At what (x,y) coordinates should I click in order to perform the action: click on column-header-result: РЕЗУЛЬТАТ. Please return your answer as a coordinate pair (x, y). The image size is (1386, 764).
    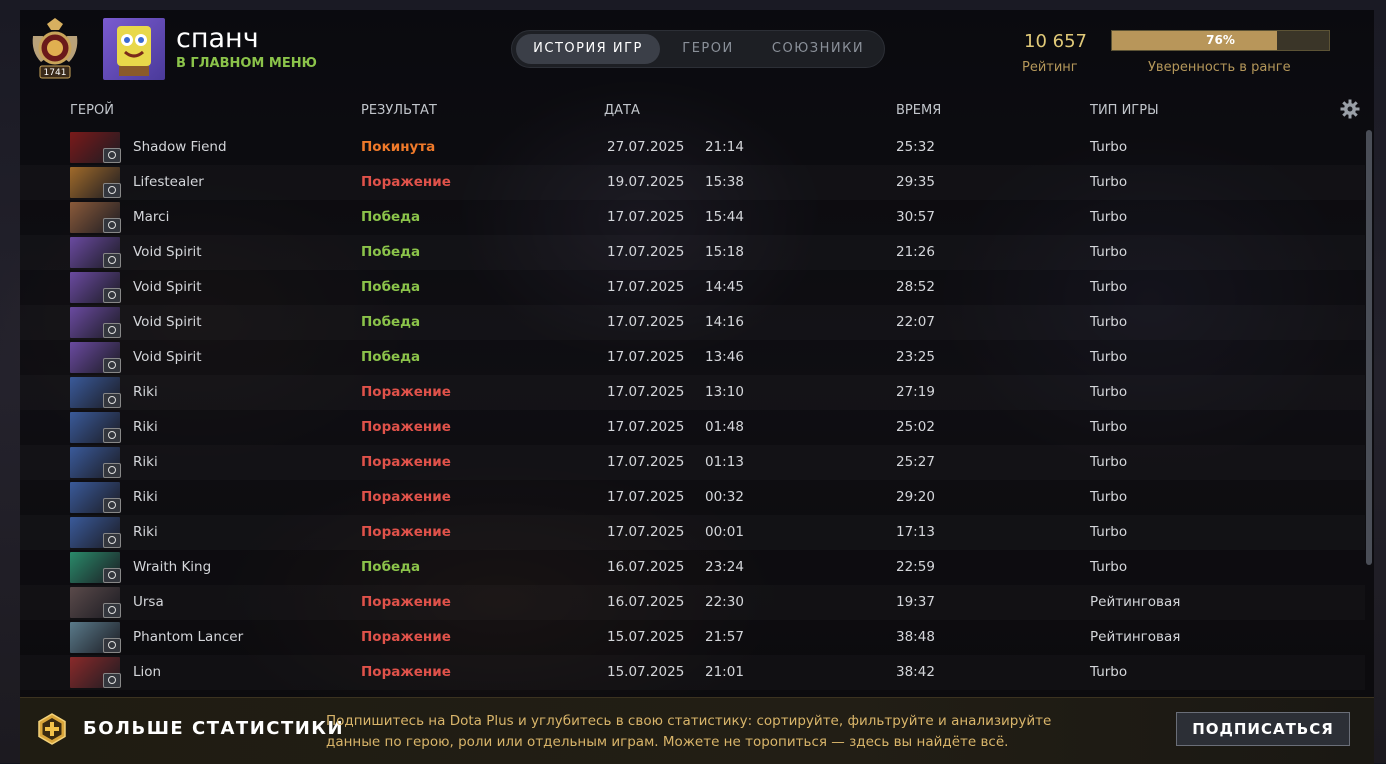
    Looking at the image, I should click on (399, 110).